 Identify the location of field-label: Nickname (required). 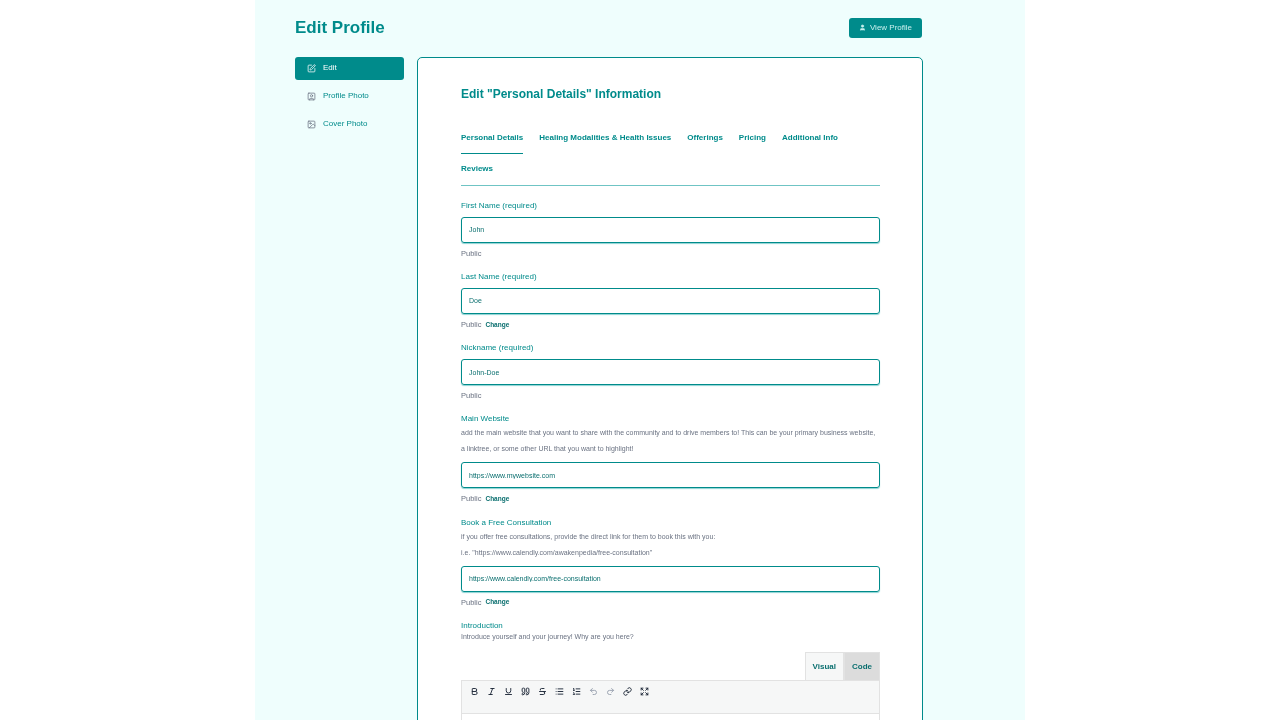
(498, 348).